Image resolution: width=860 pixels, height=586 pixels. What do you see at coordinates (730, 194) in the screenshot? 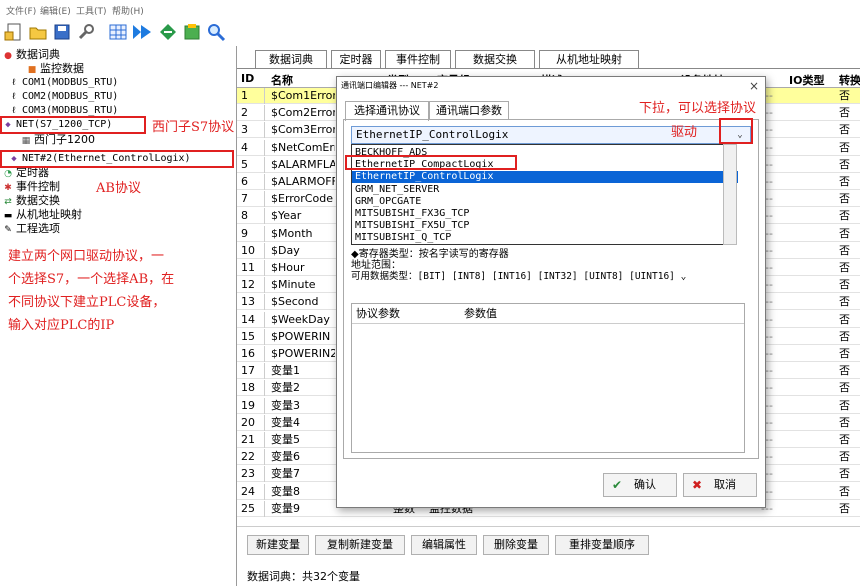
I see `dropdown-scrollbar` at bounding box center [730, 194].